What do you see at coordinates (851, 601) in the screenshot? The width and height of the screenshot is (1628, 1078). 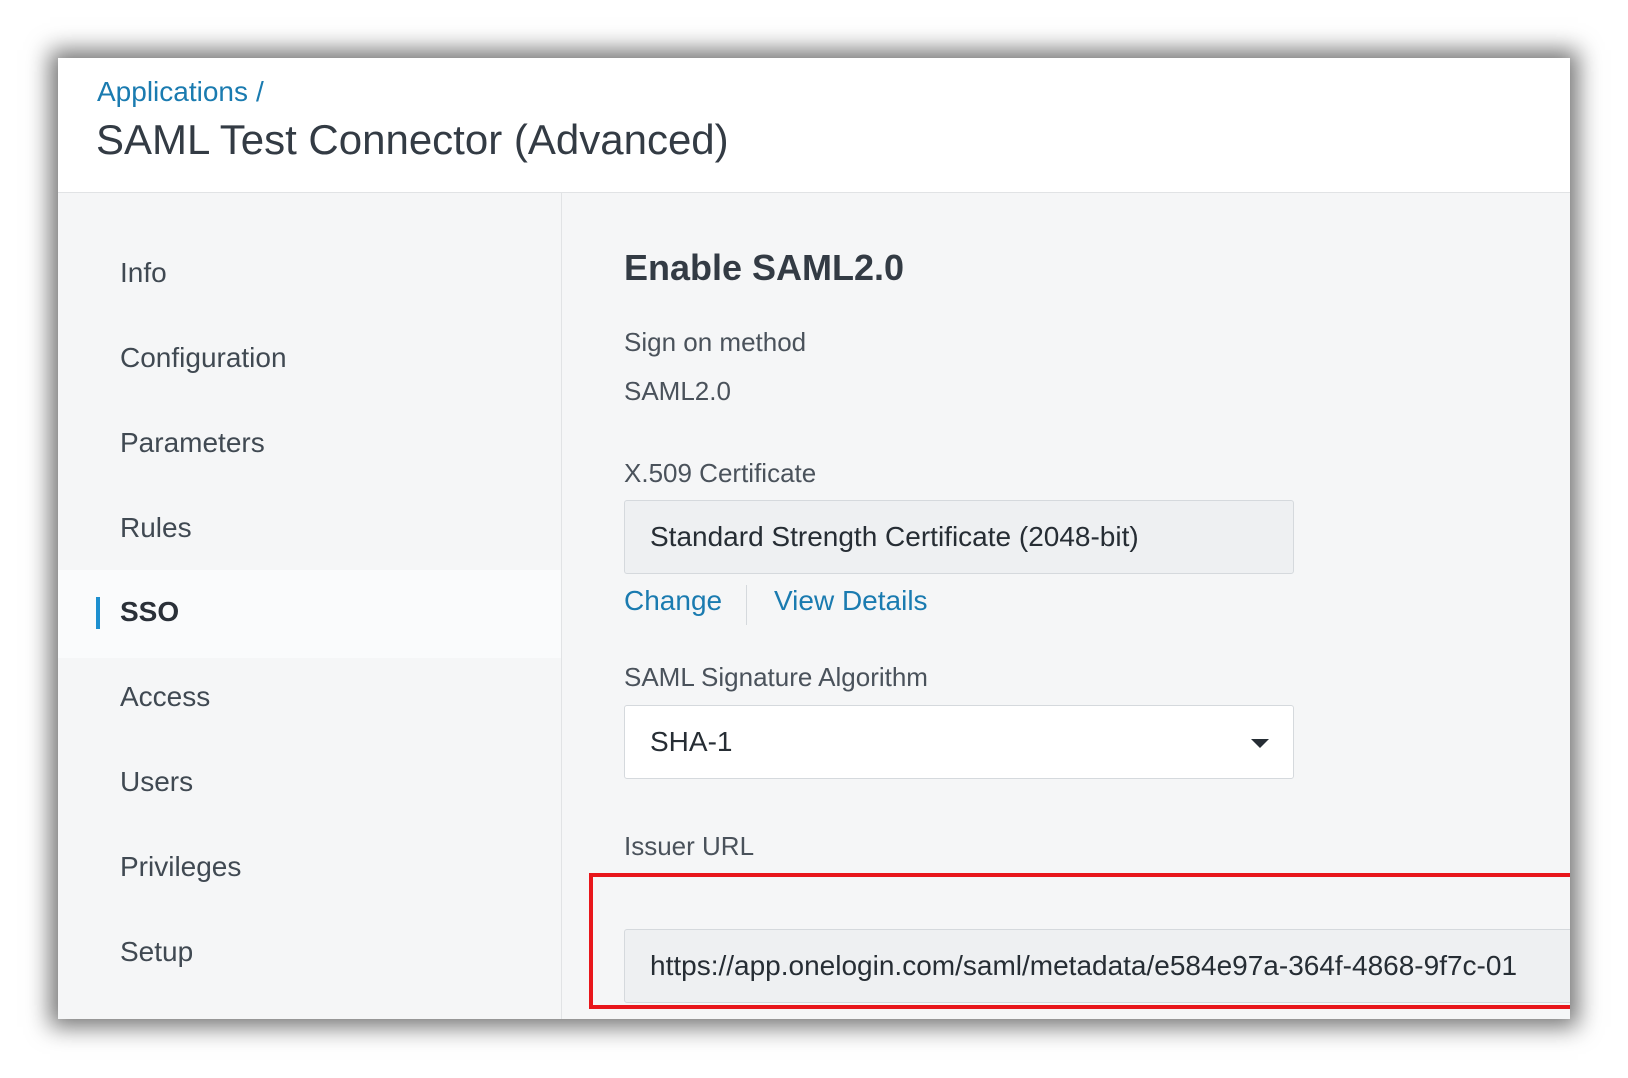 I see `view-details-link: View Details` at bounding box center [851, 601].